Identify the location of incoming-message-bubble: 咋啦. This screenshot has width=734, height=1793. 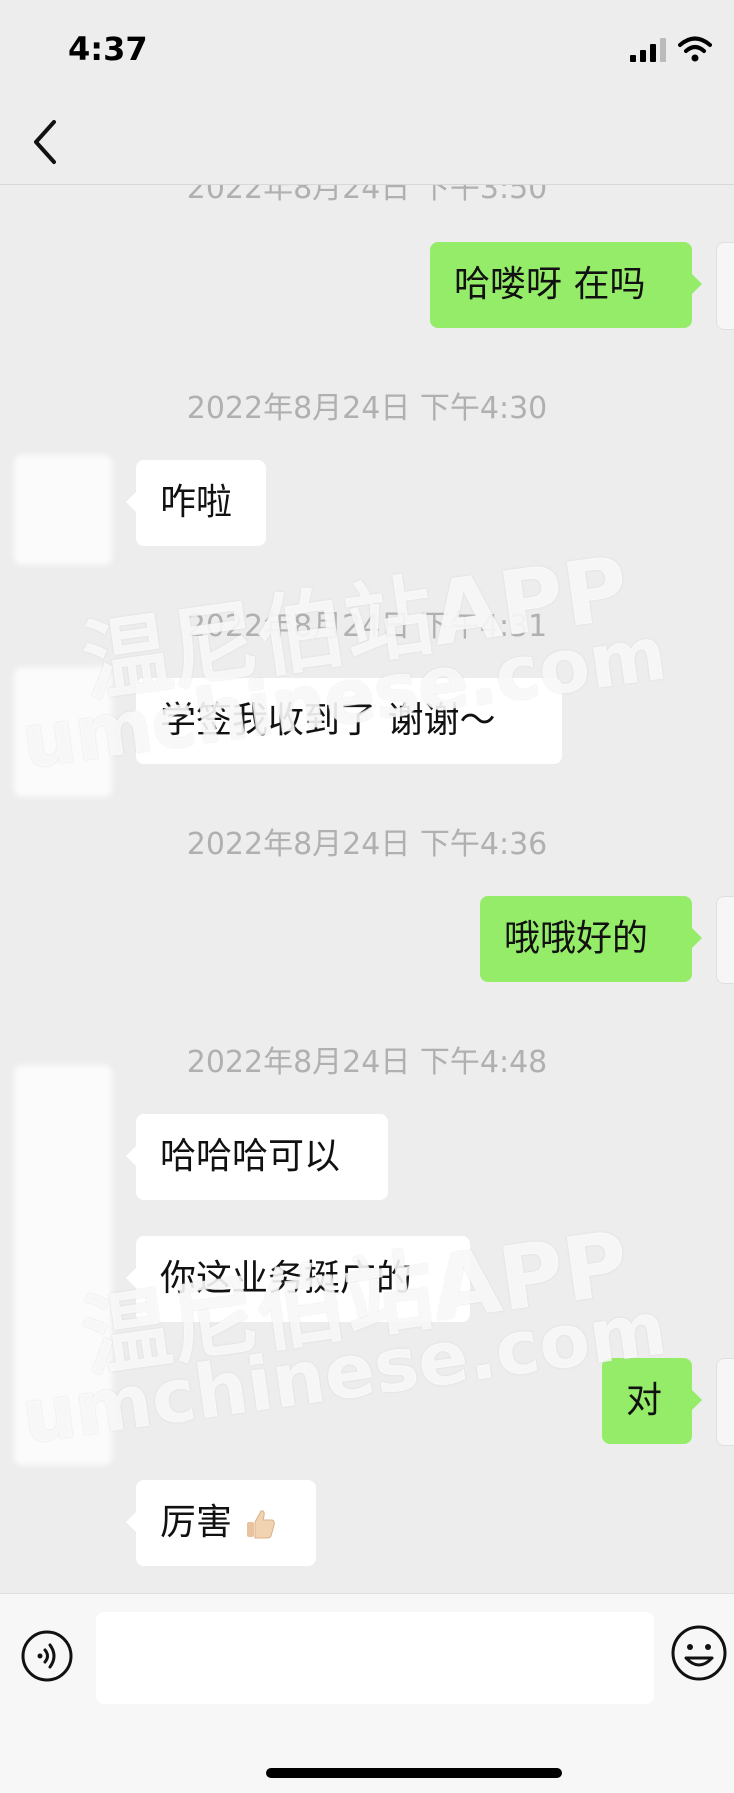
(196, 503).